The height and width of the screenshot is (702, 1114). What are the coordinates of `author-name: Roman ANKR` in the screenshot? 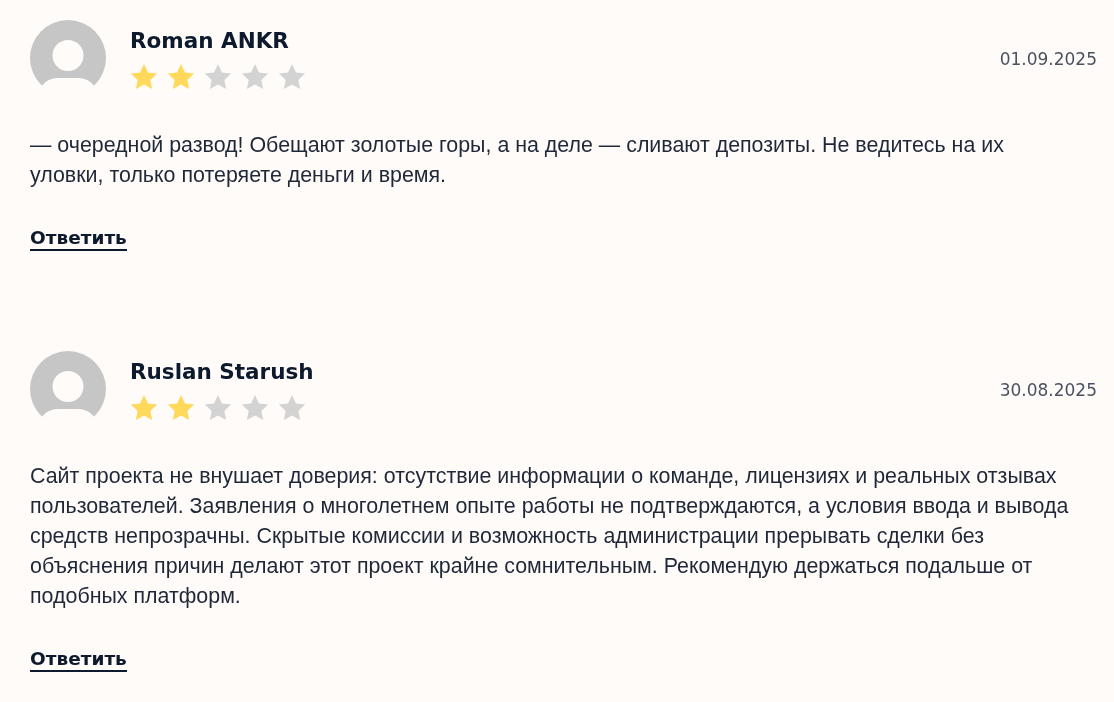 It's located at (210, 41).